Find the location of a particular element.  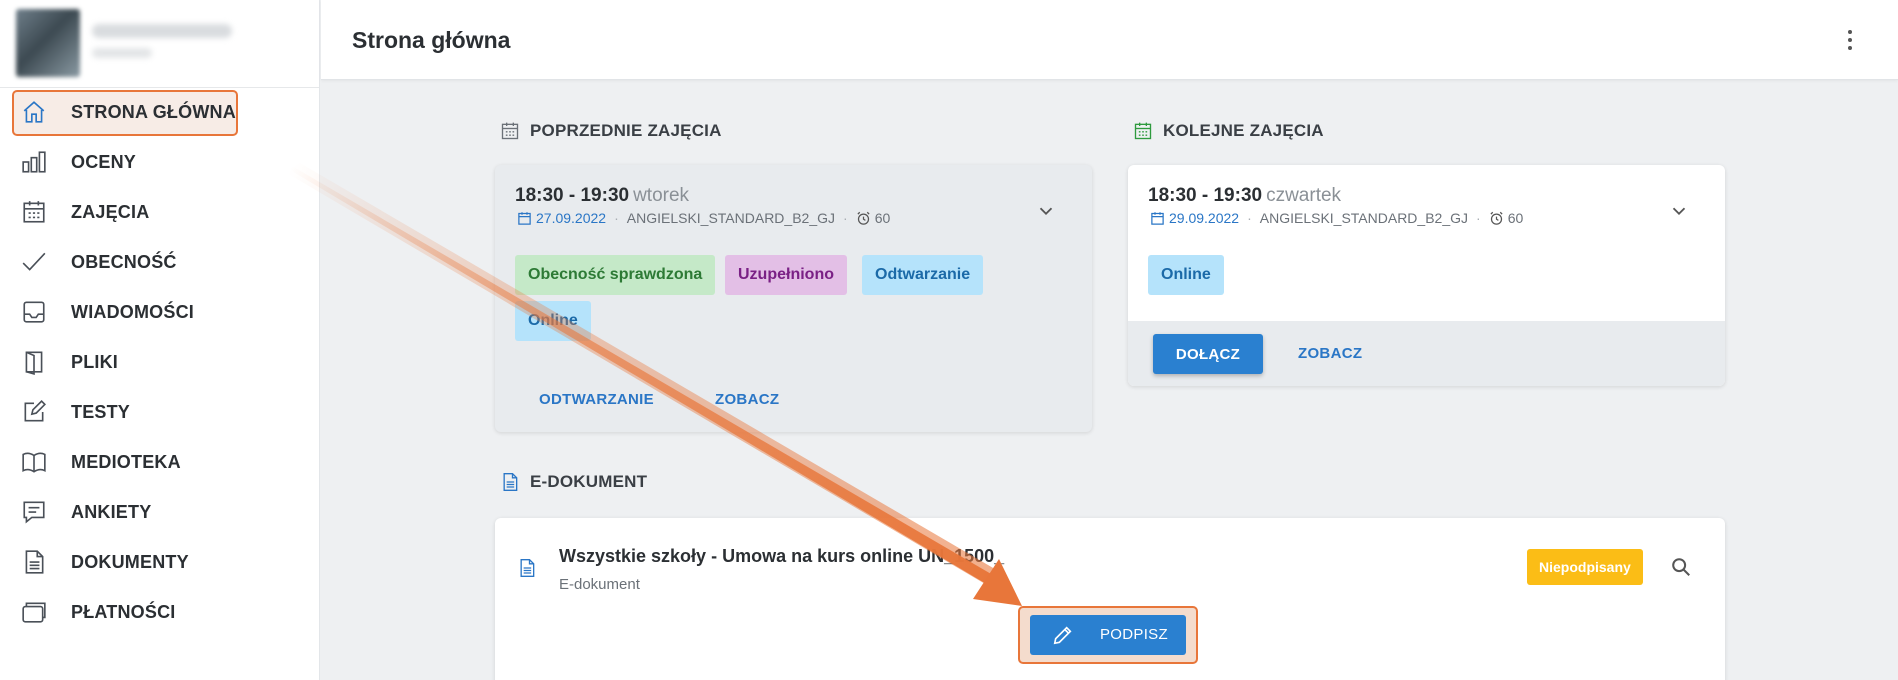

sidebar-item-messages: WIADOMOŚCI is located at coordinates (160, 312).